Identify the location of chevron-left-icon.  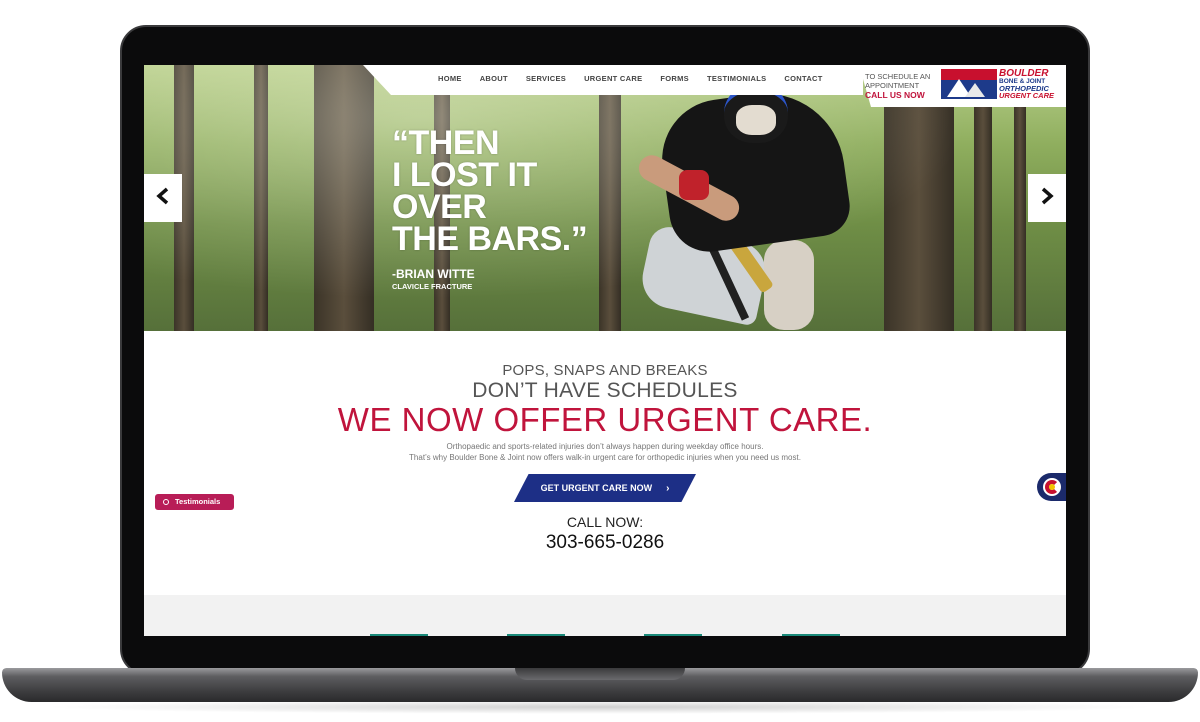
(163, 198).